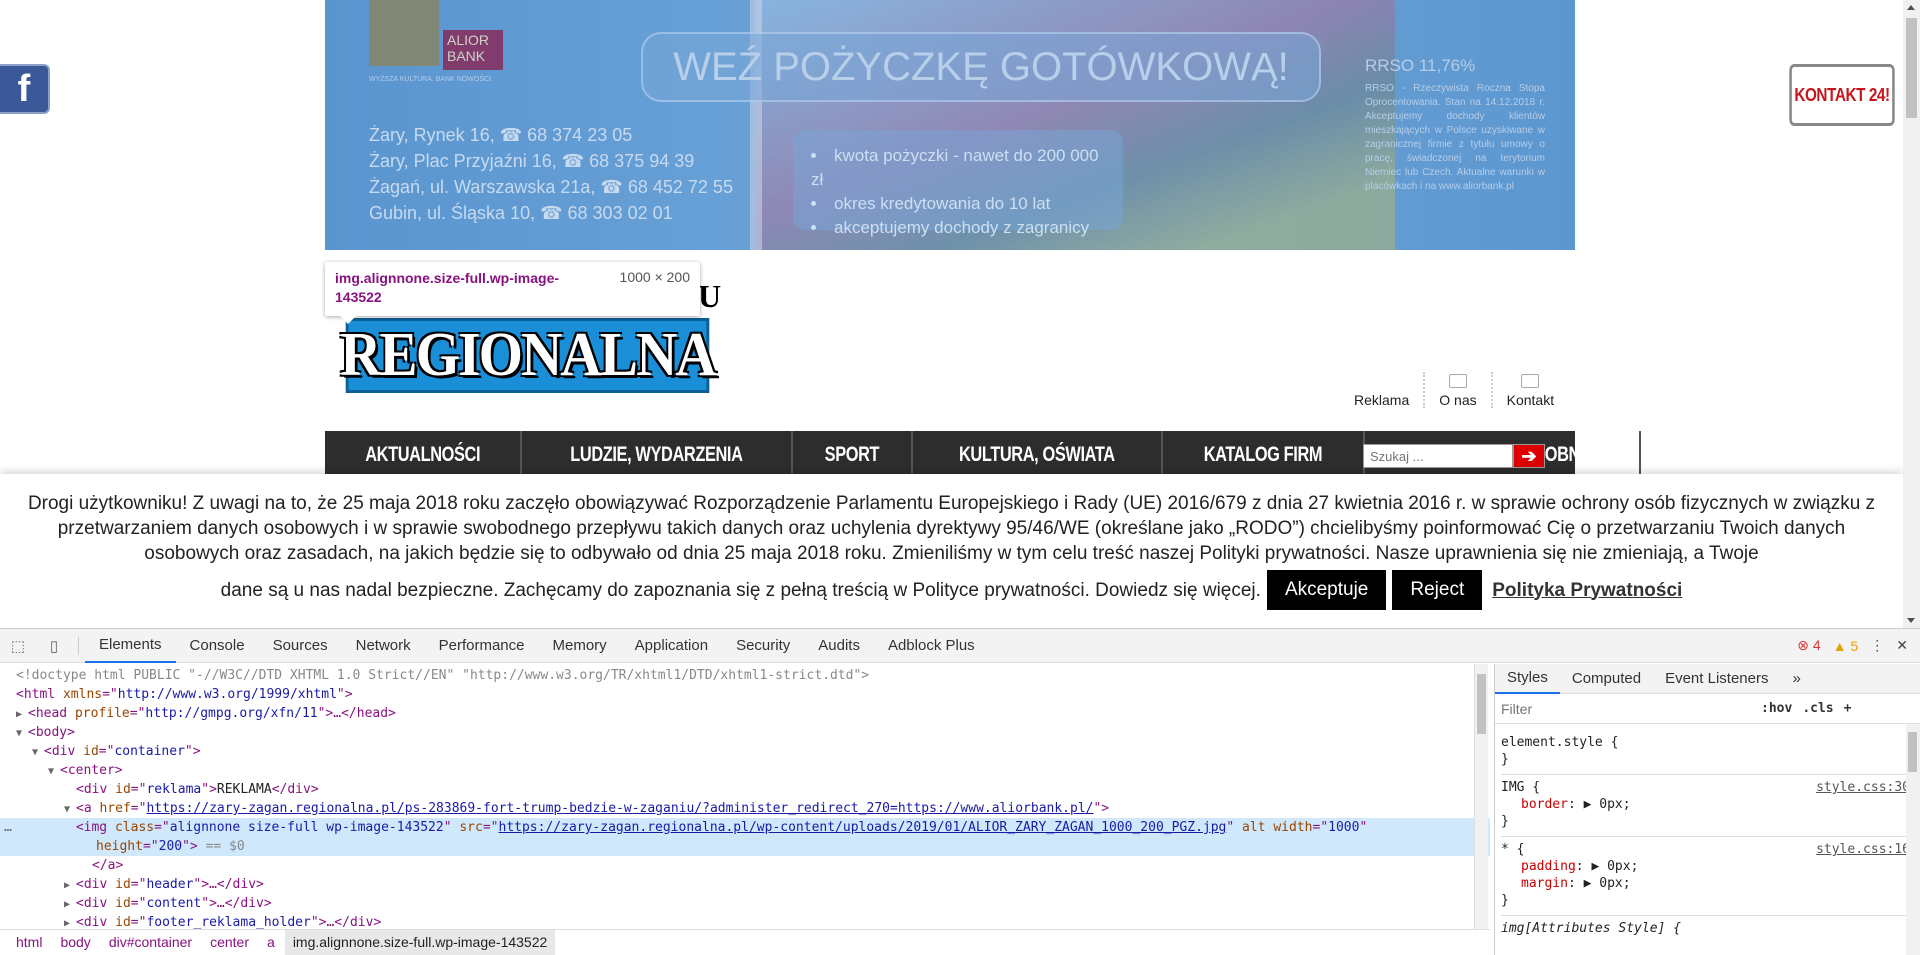 The image size is (1920, 955). I want to click on address-line: Żary, Plac Przyjaźni 16, ☎ 68 375 94 39, so click(532, 161).